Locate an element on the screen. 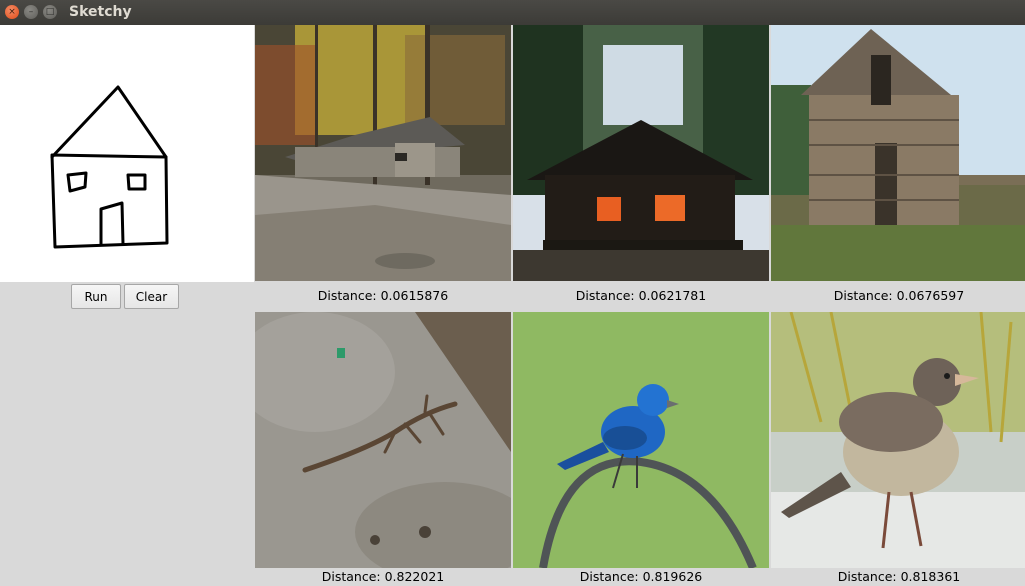 The width and height of the screenshot is (1025, 586). house-sketch-drawing is located at coordinates (109, 167).